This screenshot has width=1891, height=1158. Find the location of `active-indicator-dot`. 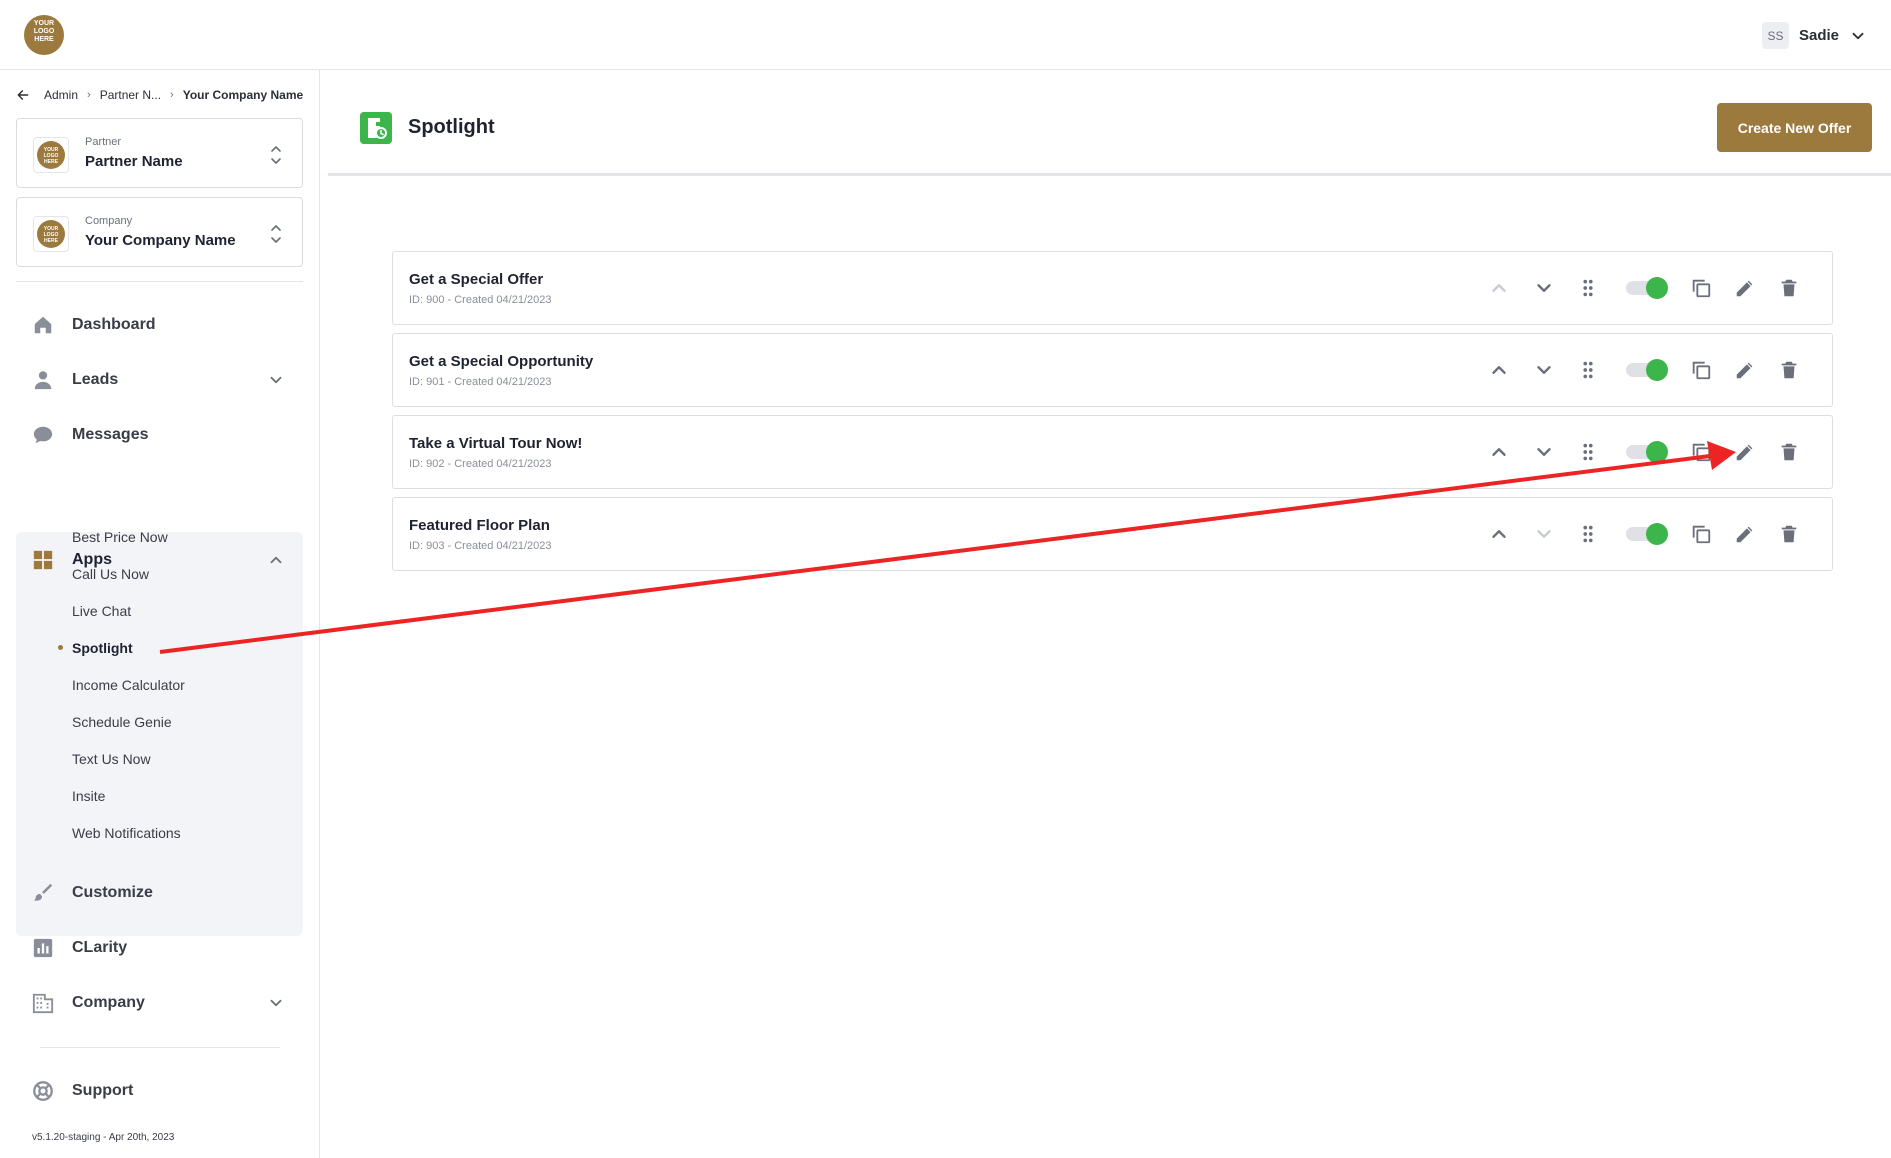

active-indicator-dot is located at coordinates (60, 647).